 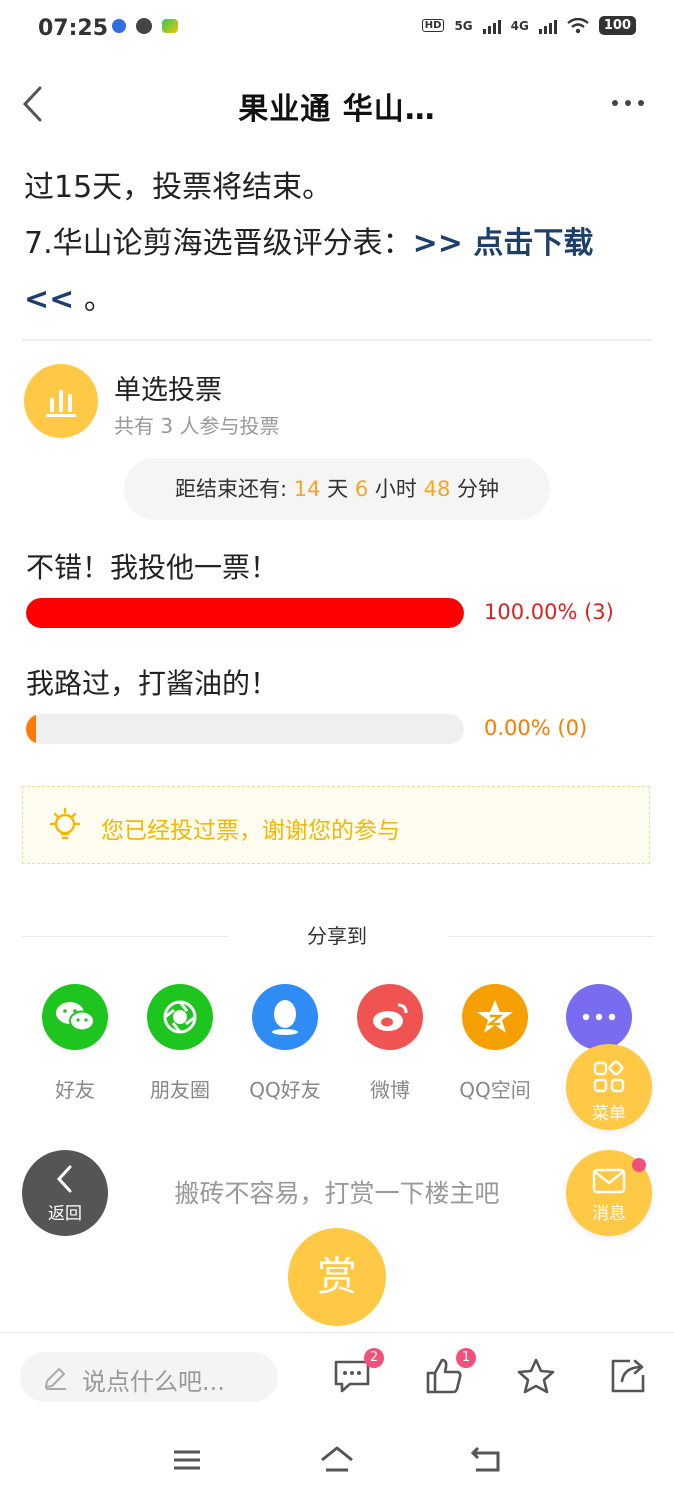 I want to click on share-wechat: 好友, so click(x=75, y=1043).